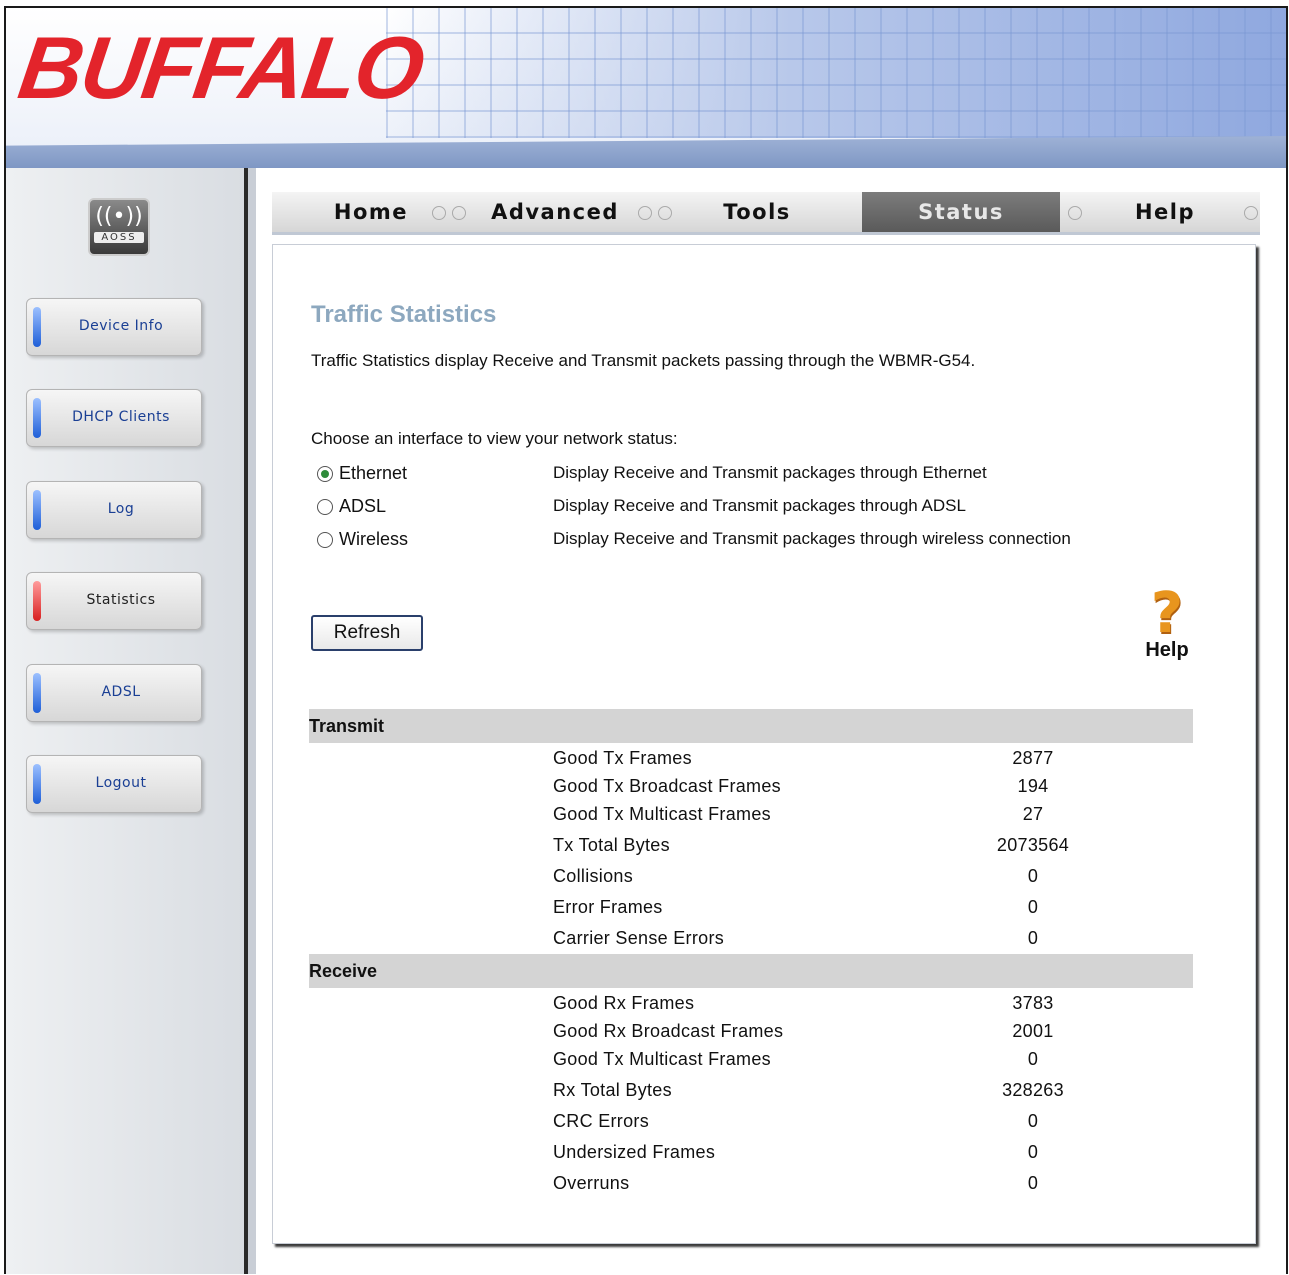 This screenshot has height=1275, width=1289. I want to click on stat-label: Undersized Frames, so click(634, 1152).